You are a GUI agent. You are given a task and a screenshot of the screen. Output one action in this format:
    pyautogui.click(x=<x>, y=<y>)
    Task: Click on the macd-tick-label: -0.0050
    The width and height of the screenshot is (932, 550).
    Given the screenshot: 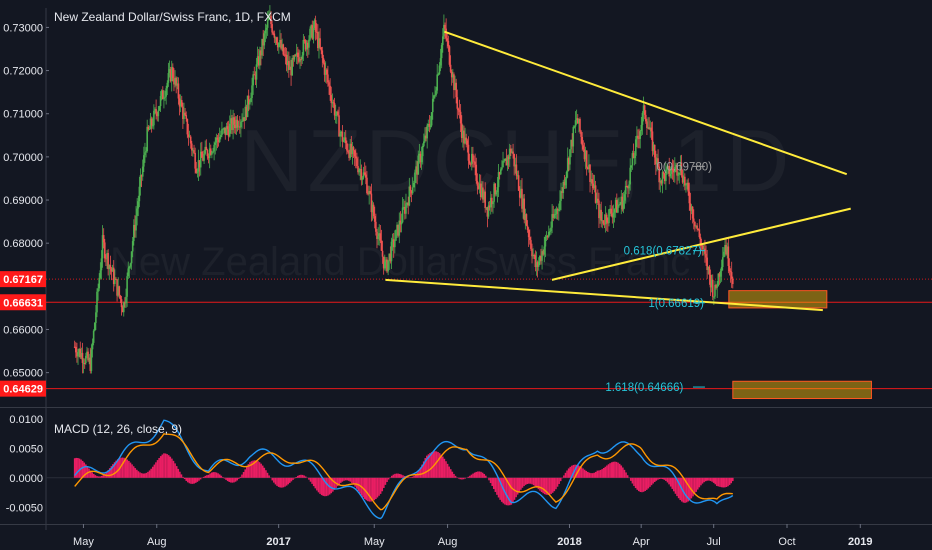 What is the action you would take?
    pyautogui.click(x=24, y=508)
    